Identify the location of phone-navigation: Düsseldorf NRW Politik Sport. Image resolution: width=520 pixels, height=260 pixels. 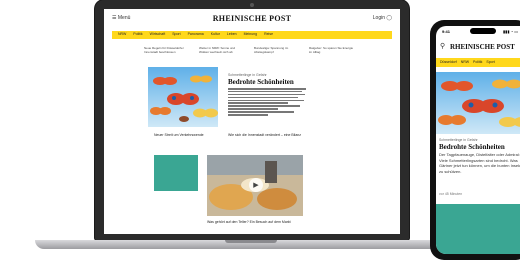
(478, 62).